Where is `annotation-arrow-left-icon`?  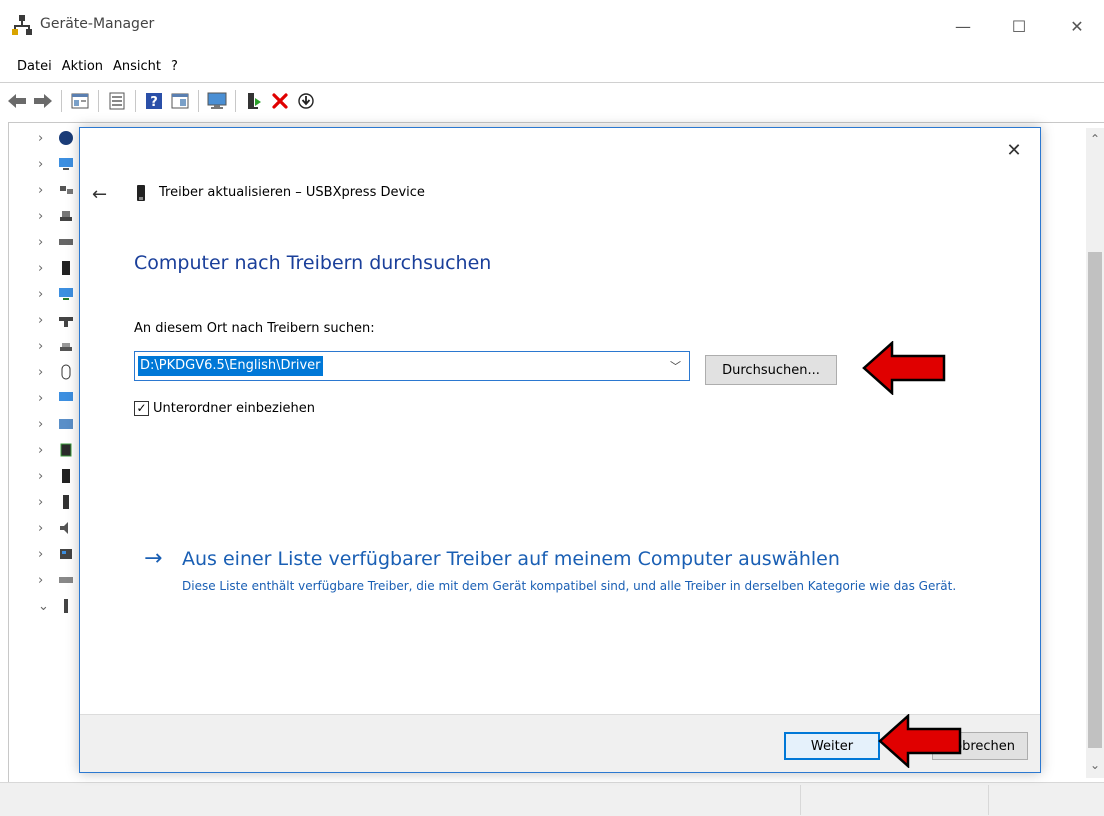
annotation-arrow-left-icon is located at coordinates (920, 741).